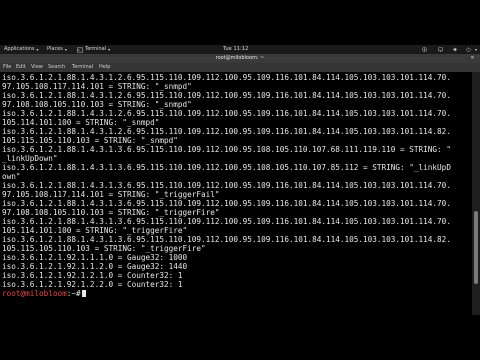  Describe the element at coordinates (92, 284) in the screenshot. I see `output-line: iso.3.6.1.2.1.92.1.2.2.0 = Counter32: 1` at that location.